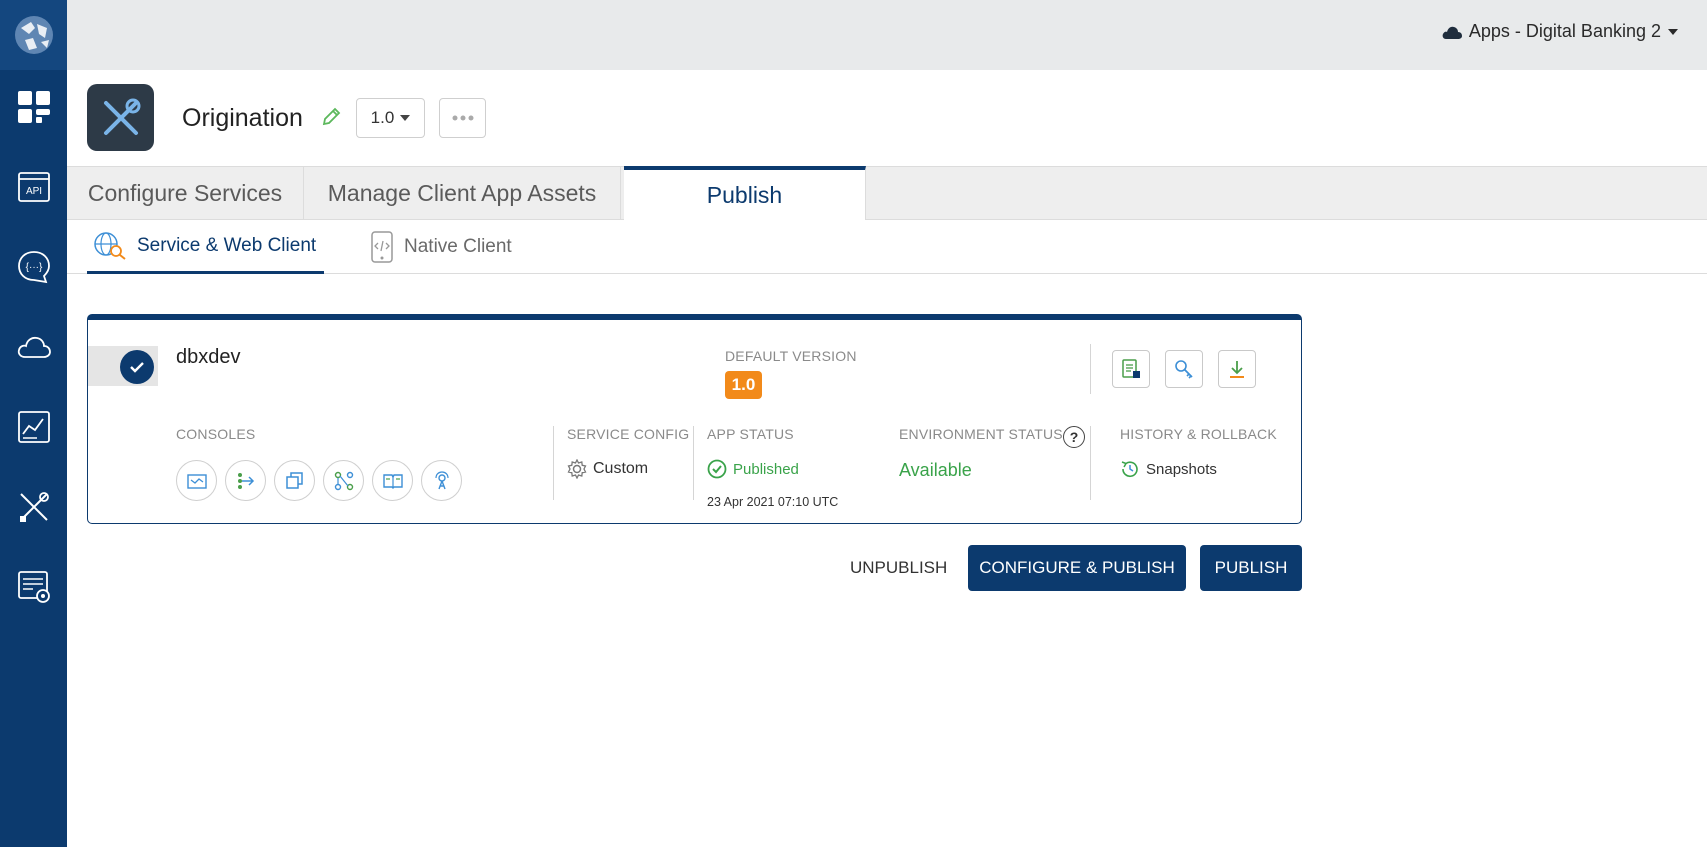 The height and width of the screenshot is (847, 1707). I want to click on ellipsis-icon, so click(462, 118).